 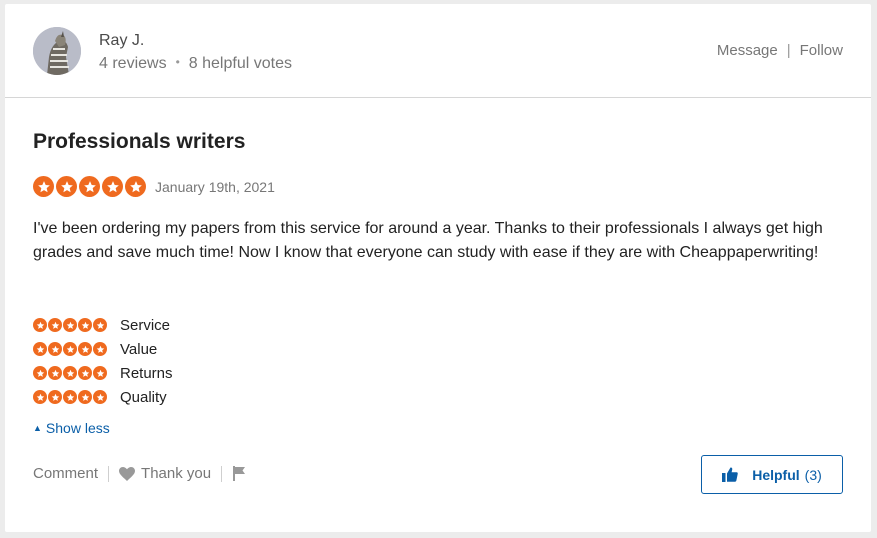 I want to click on show-less-link: ▲ Show less, so click(x=71, y=428).